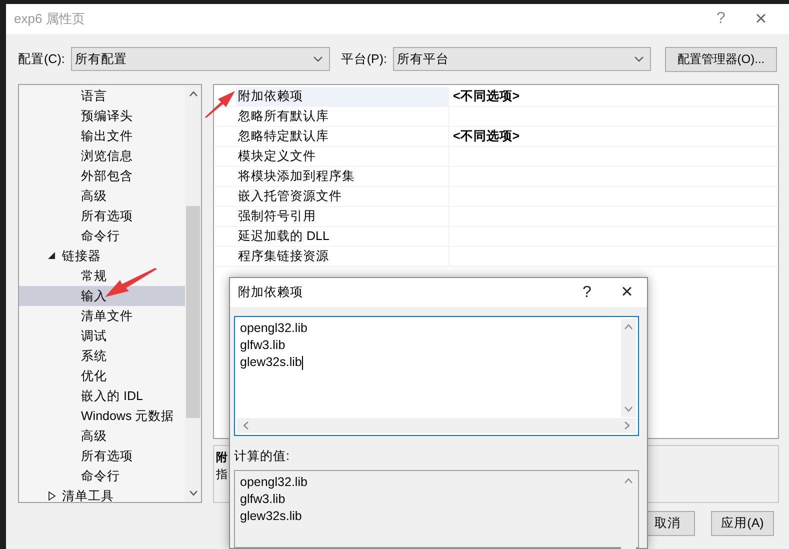 This screenshot has height=549, width=789. Describe the element at coordinates (436, 376) in the screenshot. I see `input-field: opengl32.lib glfw3.lib glew32s.lib` at that location.